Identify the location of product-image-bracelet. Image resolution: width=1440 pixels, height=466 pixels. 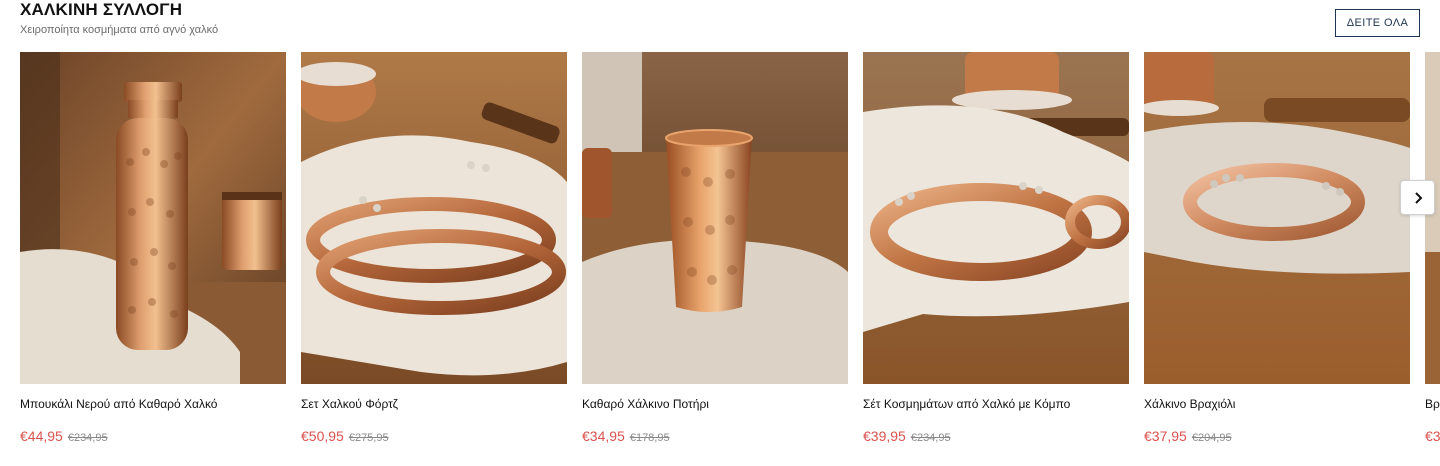
(1277, 218).